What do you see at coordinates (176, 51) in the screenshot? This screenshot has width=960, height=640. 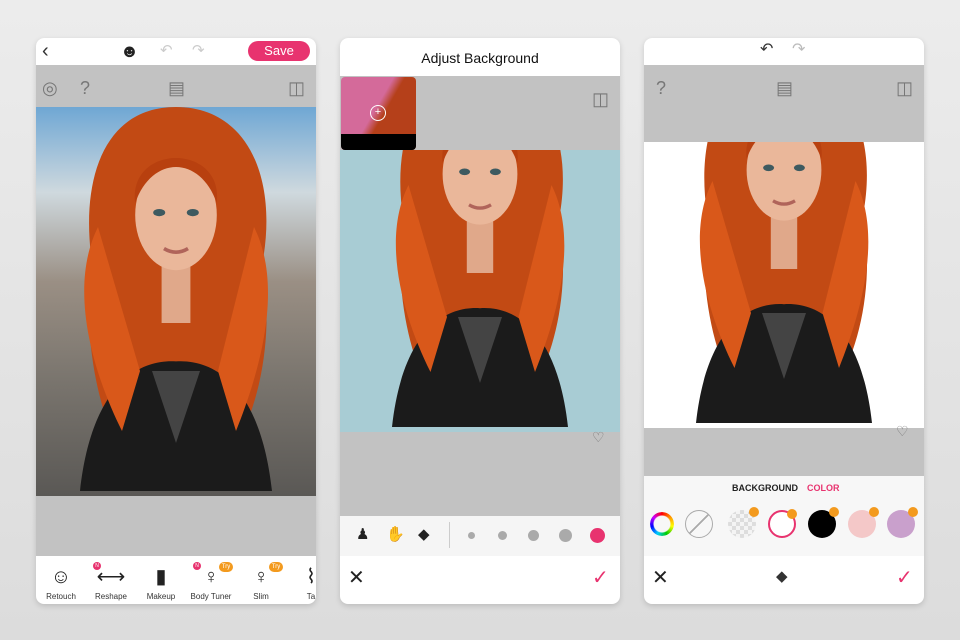 I see `top-bar: ‹ ☻ ↶ ↷ Save` at bounding box center [176, 51].